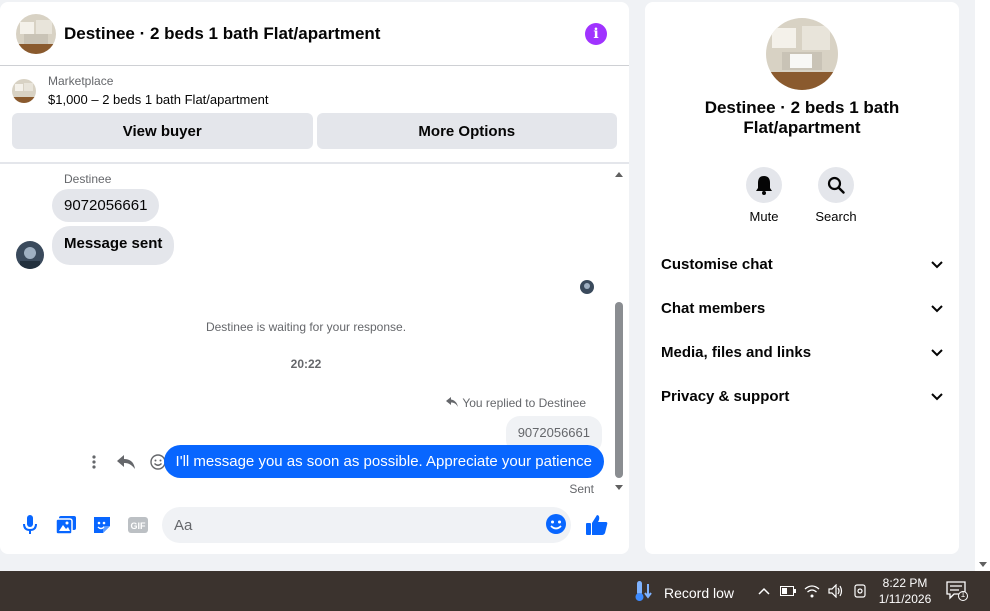  I want to click on svg-text: GIF, so click(139, 526).